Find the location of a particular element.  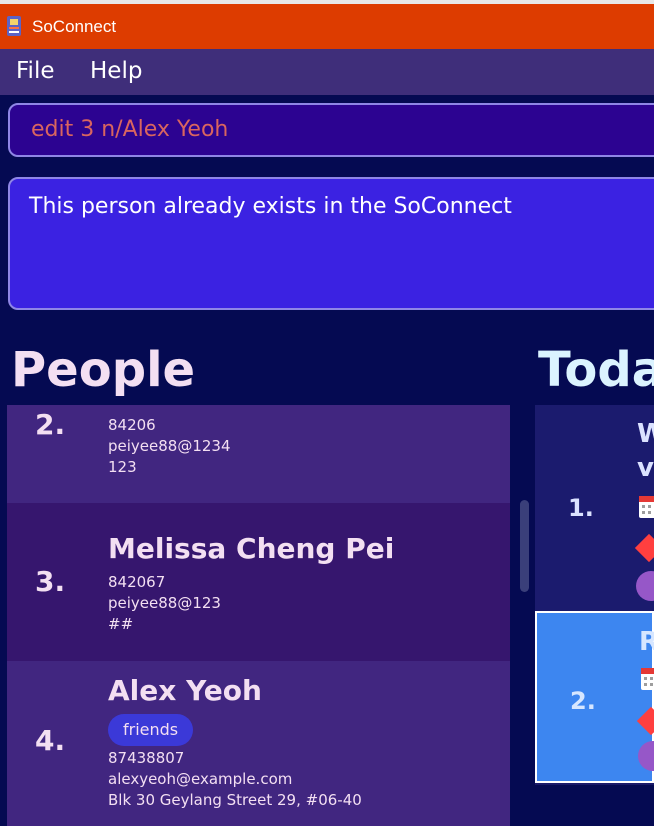

person-index: 3. is located at coordinates (50, 581).